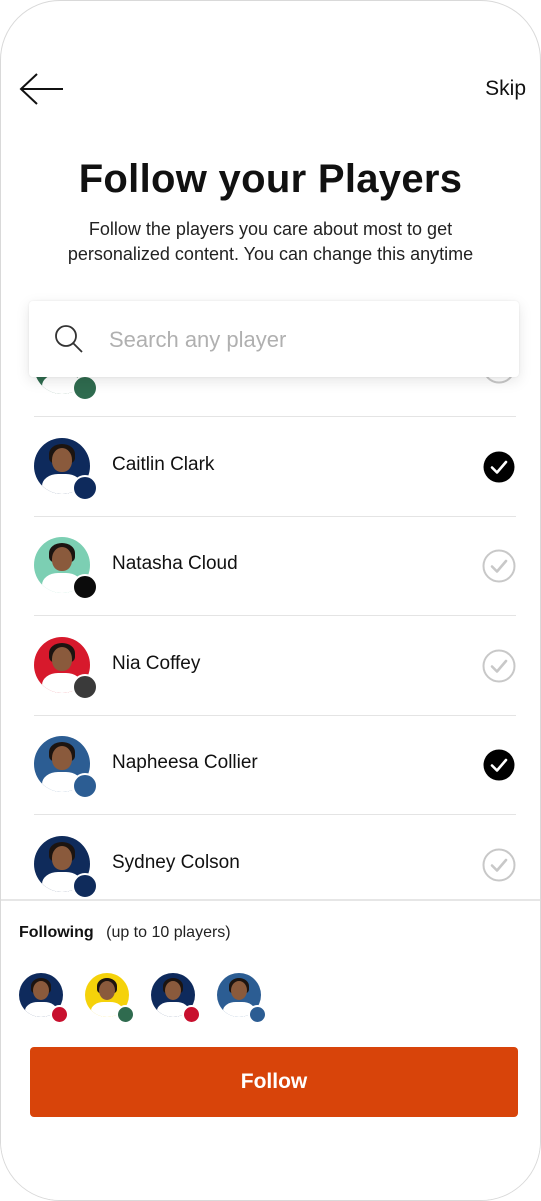  What do you see at coordinates (505, 89) in the screenshot?
I see `skip-button: Skip` at bounding box center [505, 89].